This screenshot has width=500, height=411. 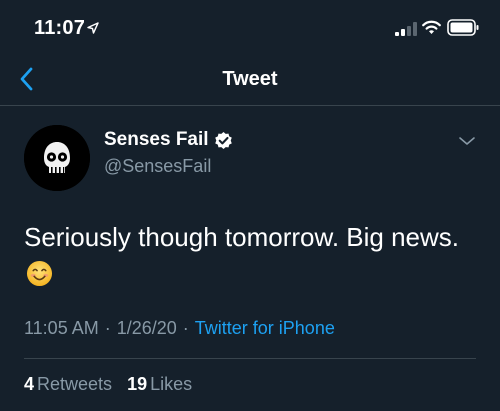 I want to click on status-bar: 11:07, so click(x=250, y=26).